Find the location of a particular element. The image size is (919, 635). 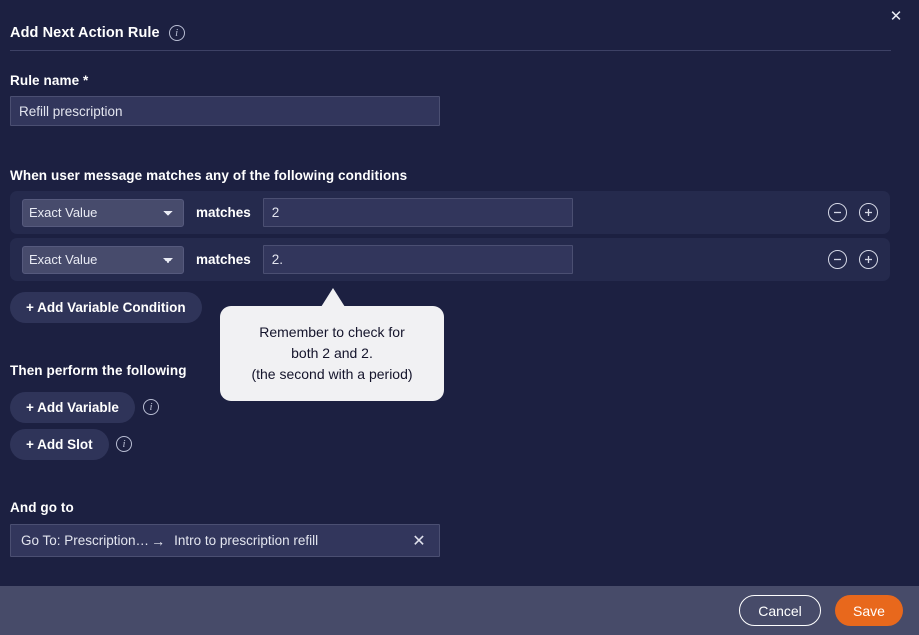

condition-operator-select-0: Exact Value is located at coordinates (103, 212).